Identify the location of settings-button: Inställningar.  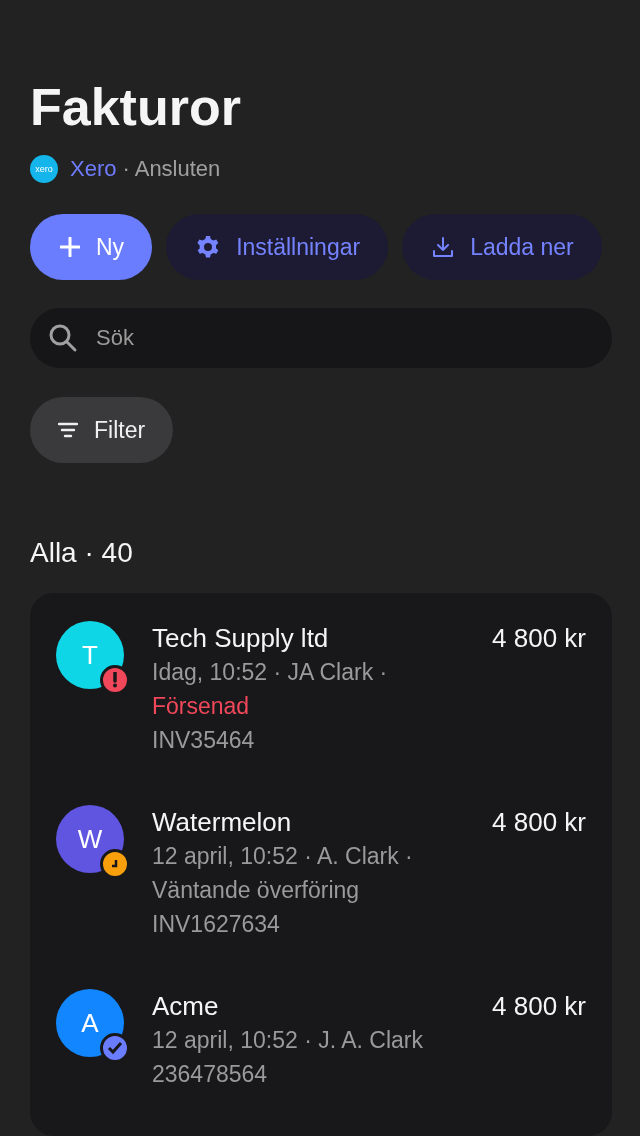
(277, 247).